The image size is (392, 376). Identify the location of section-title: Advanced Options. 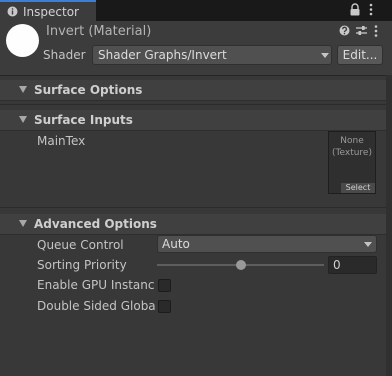
(95, 224).